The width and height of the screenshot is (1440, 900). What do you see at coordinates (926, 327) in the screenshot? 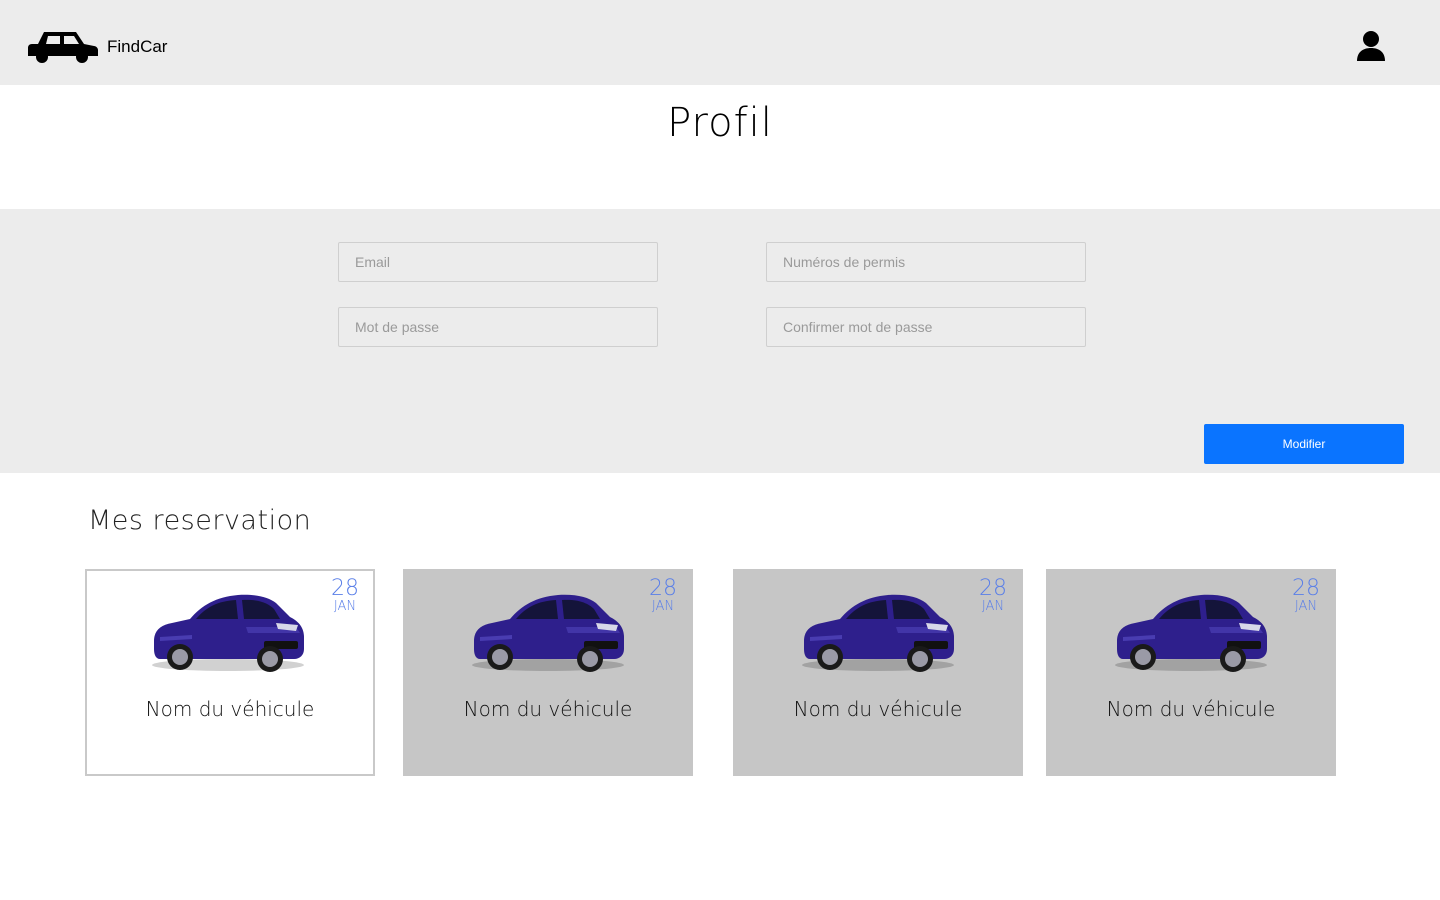
I see `confirm-password-field` at bounding box center [926, 327].